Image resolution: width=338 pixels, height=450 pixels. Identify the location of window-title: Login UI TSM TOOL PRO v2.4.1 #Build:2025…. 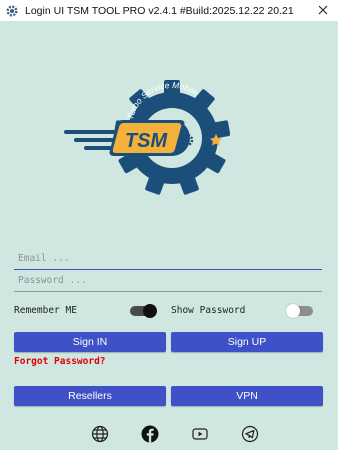
(159, 10).